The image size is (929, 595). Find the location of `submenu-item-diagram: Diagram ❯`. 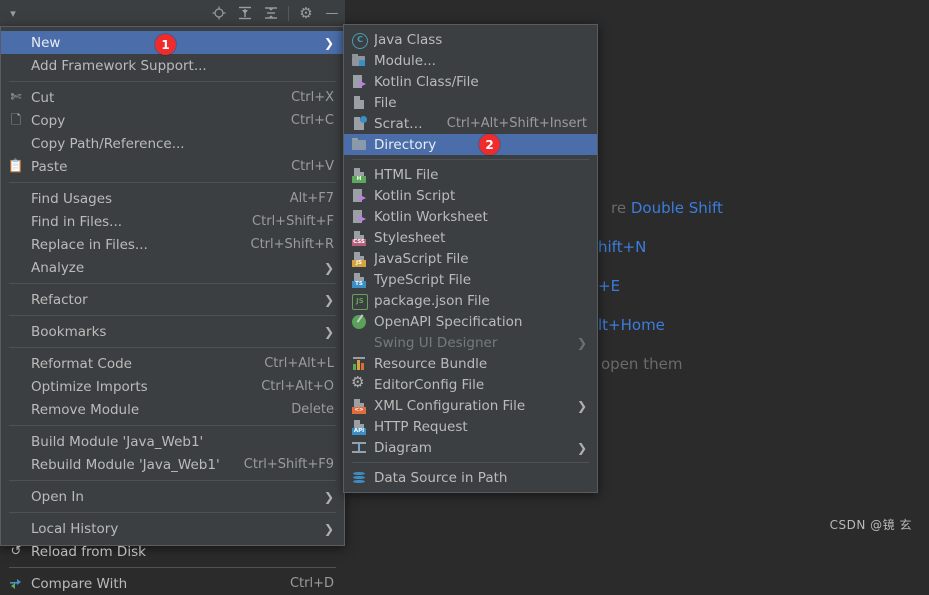

submenu-item-diagram: Diagram ❯ is located at coordinates (470, 447).